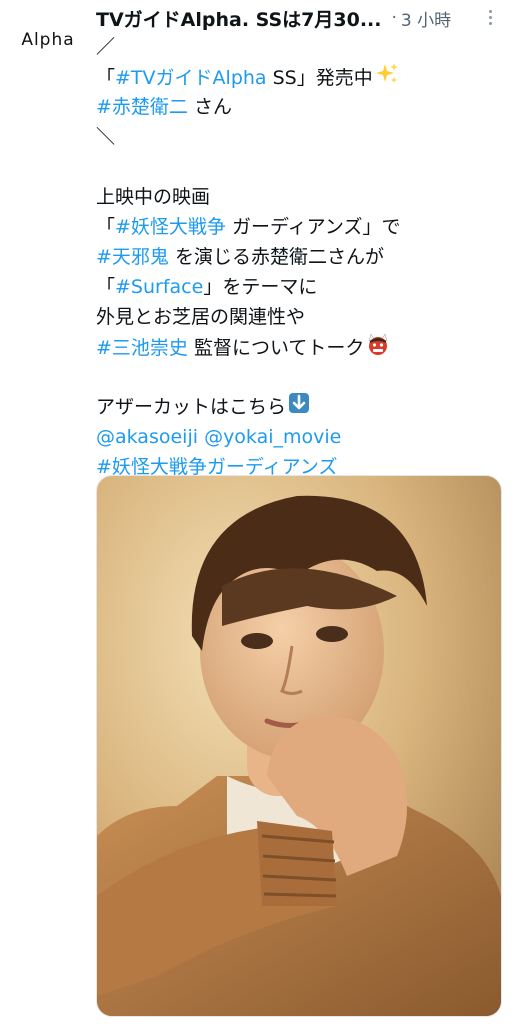  I want to click on text-line: アザーカットはこちら, so click(300, 407).